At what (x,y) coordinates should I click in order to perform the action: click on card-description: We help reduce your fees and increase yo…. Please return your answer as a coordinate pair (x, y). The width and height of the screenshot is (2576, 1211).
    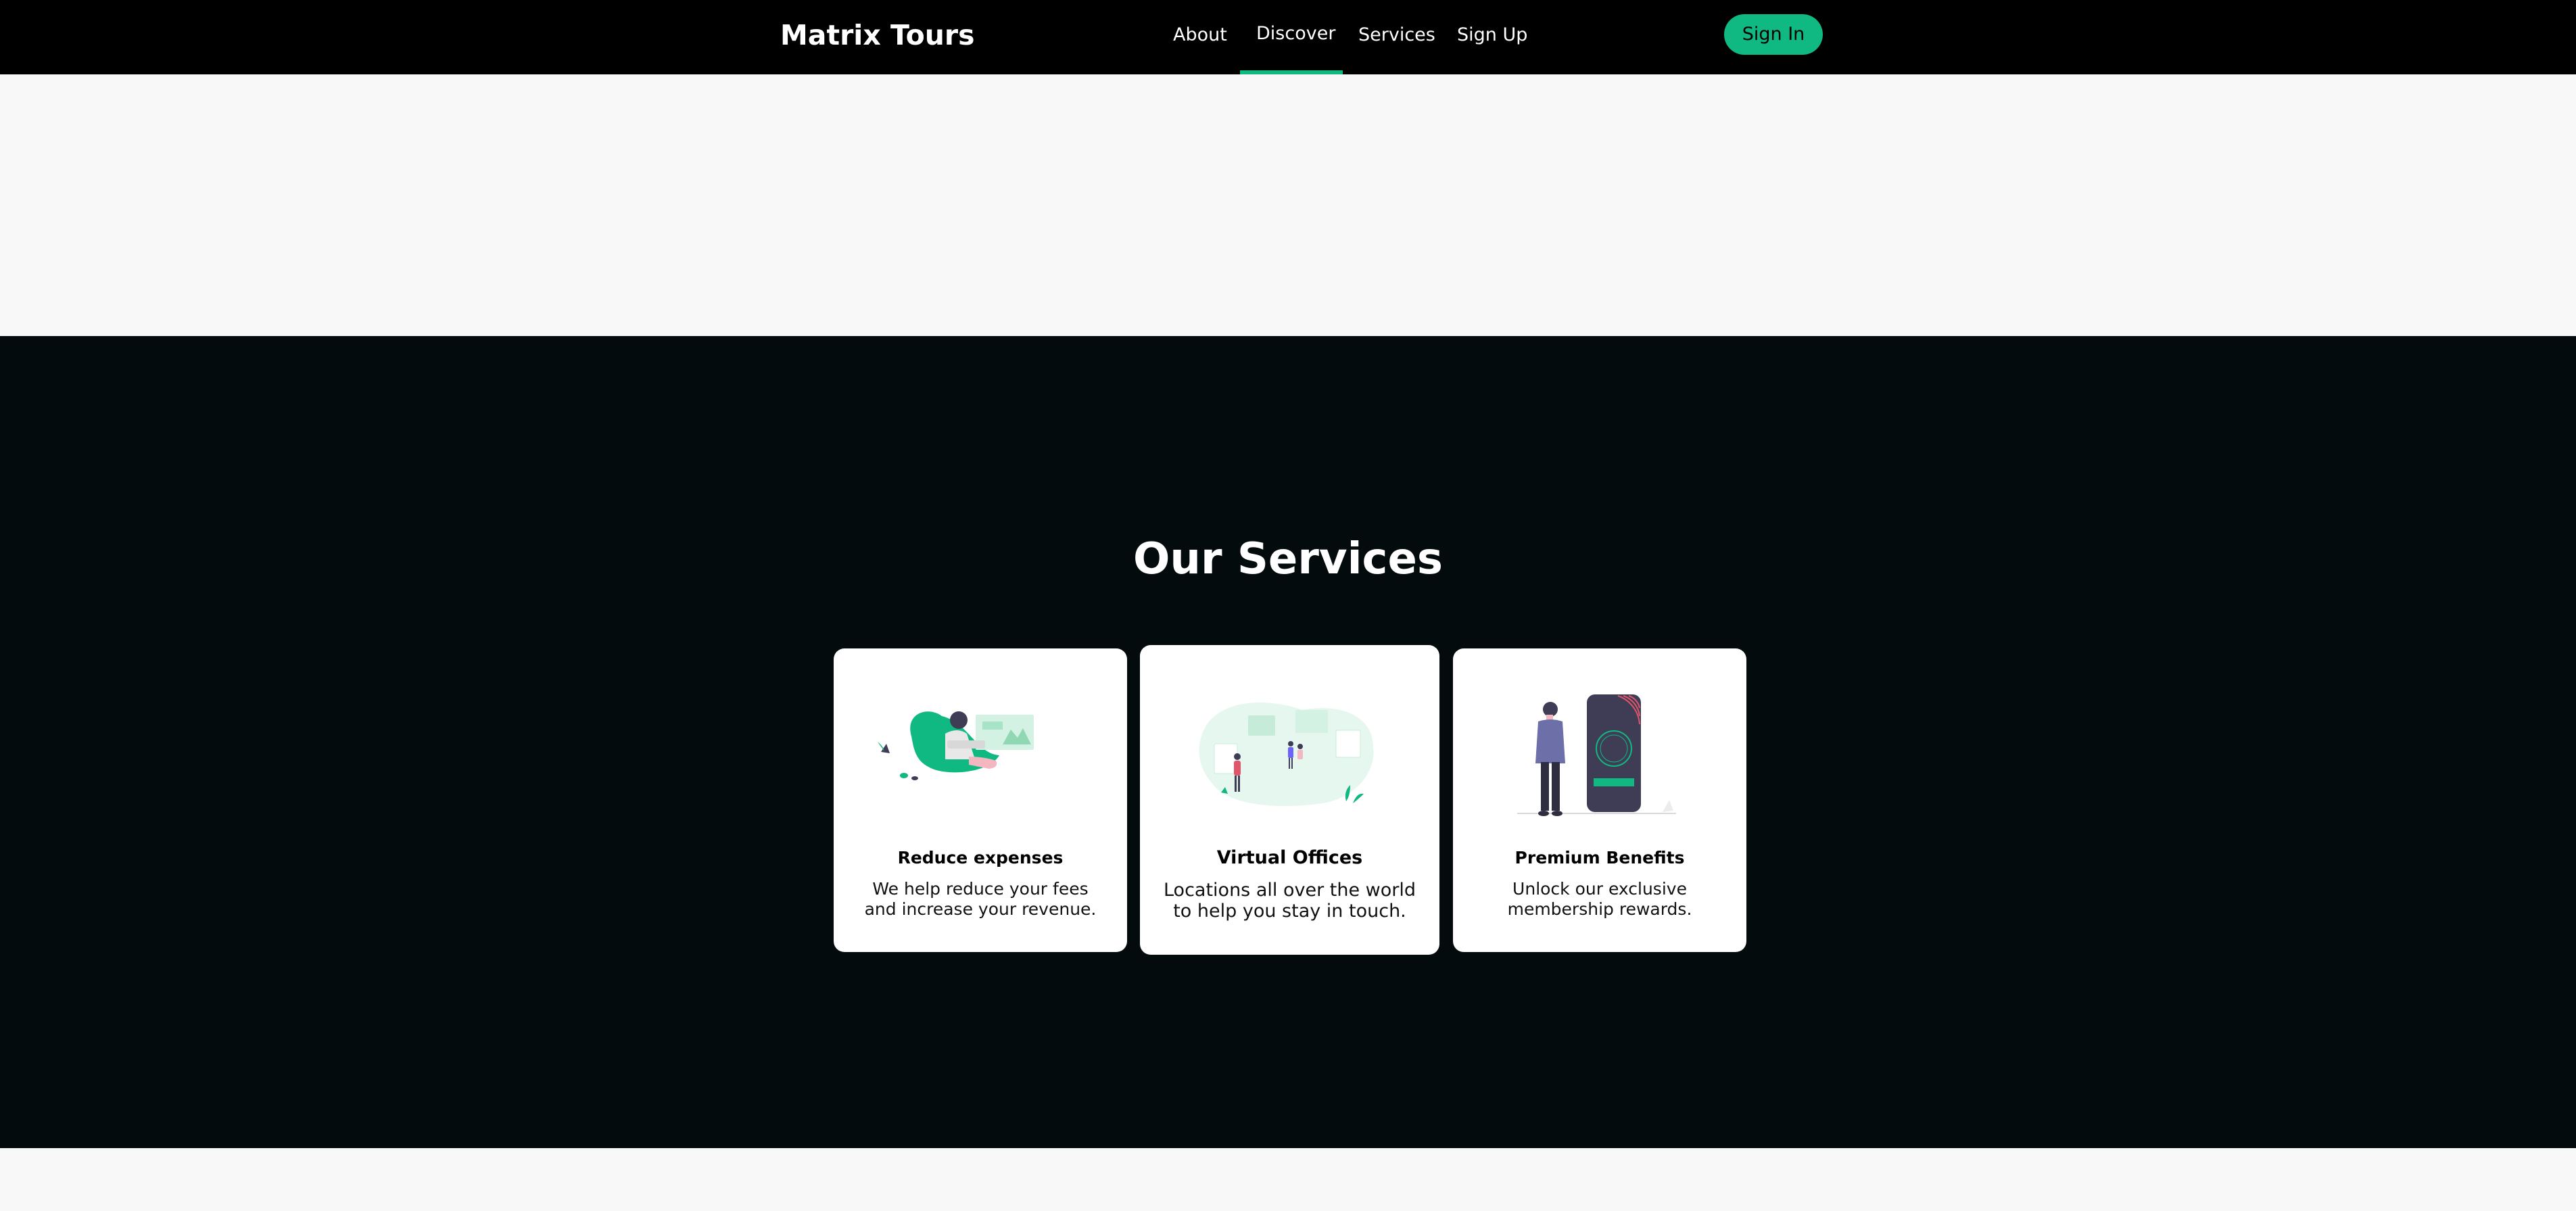
    Looking at the image, I should click on (980, 899).